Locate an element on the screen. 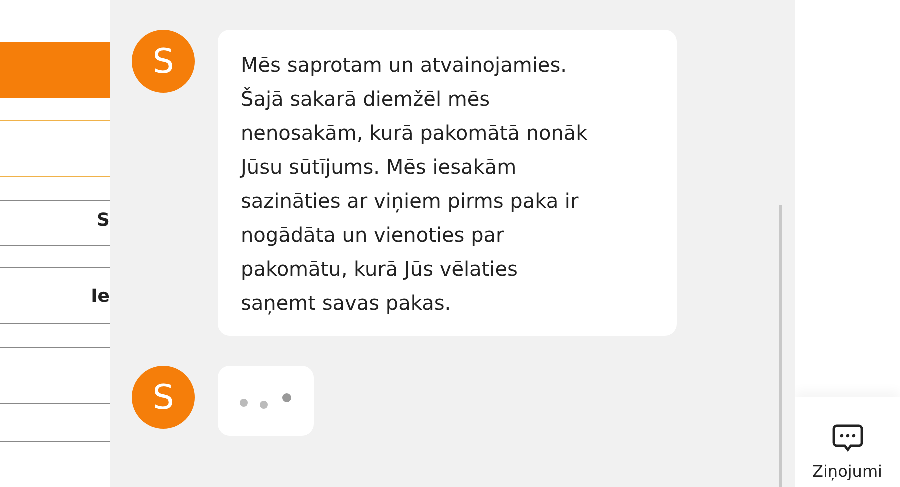 Image resolution: width=900 pixels, height=487 pixels. messages-button: Ziņojumi is located at coordinates (847, 442).